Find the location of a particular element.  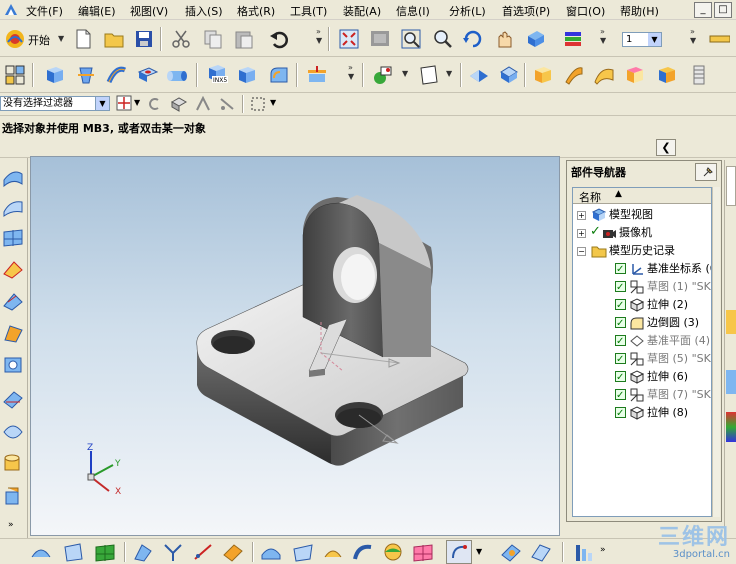

surface-tool-b5-icon is located at coordinates (393, 552).